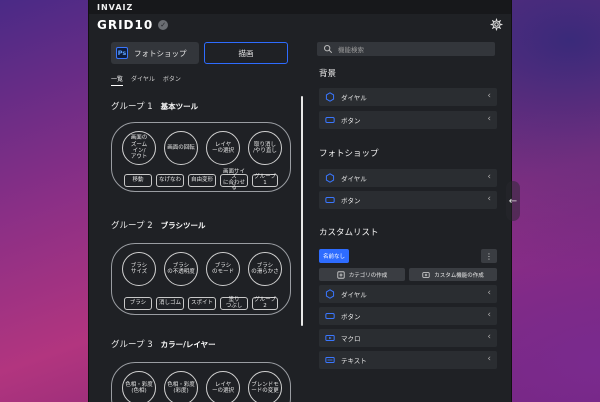 This screenshot has height=402, width=600. Describe the element at coordinates (115, 7) in the screenshot. I see `brand-logo: INVAIZ` at that location.